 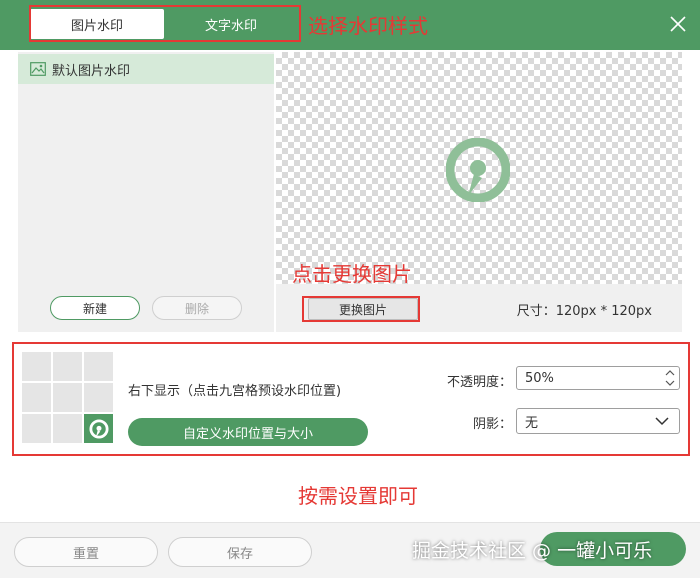 What do you see at coordinates (67, 366) in the screenshot?
I see `position-cell-top-center` at bounding box center [67, 366].